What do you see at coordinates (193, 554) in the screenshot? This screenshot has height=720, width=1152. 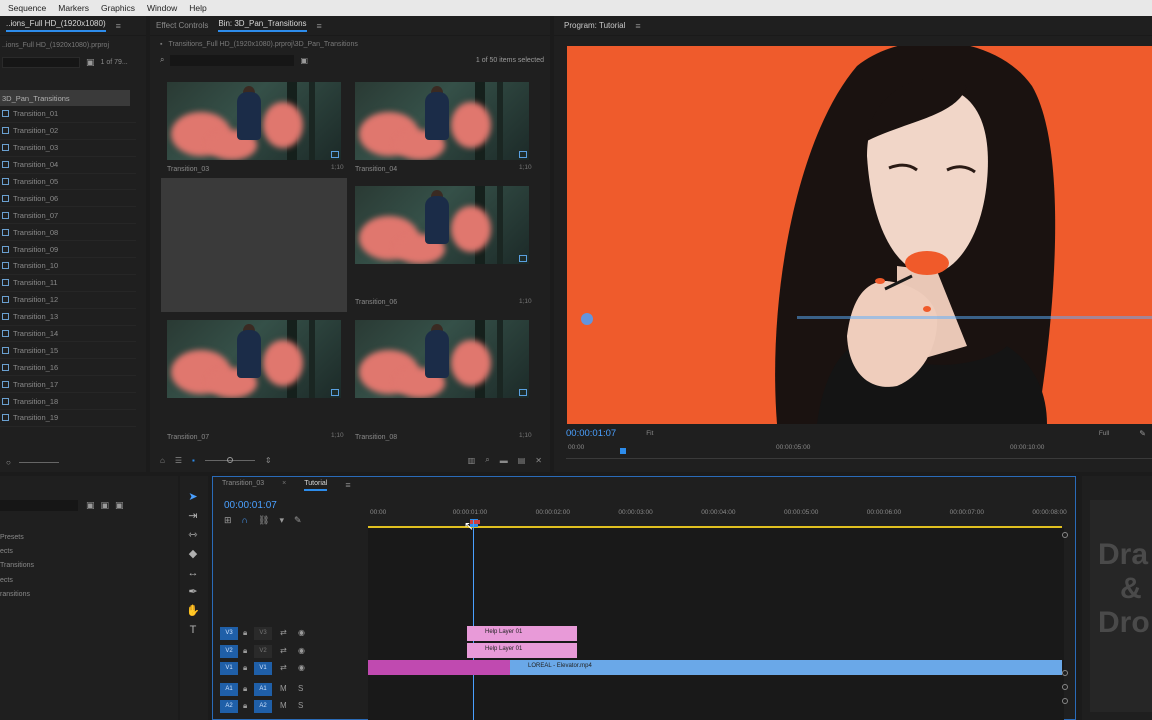 I see `razor-tool-icon: ◆` at bounding box center [193, 554].